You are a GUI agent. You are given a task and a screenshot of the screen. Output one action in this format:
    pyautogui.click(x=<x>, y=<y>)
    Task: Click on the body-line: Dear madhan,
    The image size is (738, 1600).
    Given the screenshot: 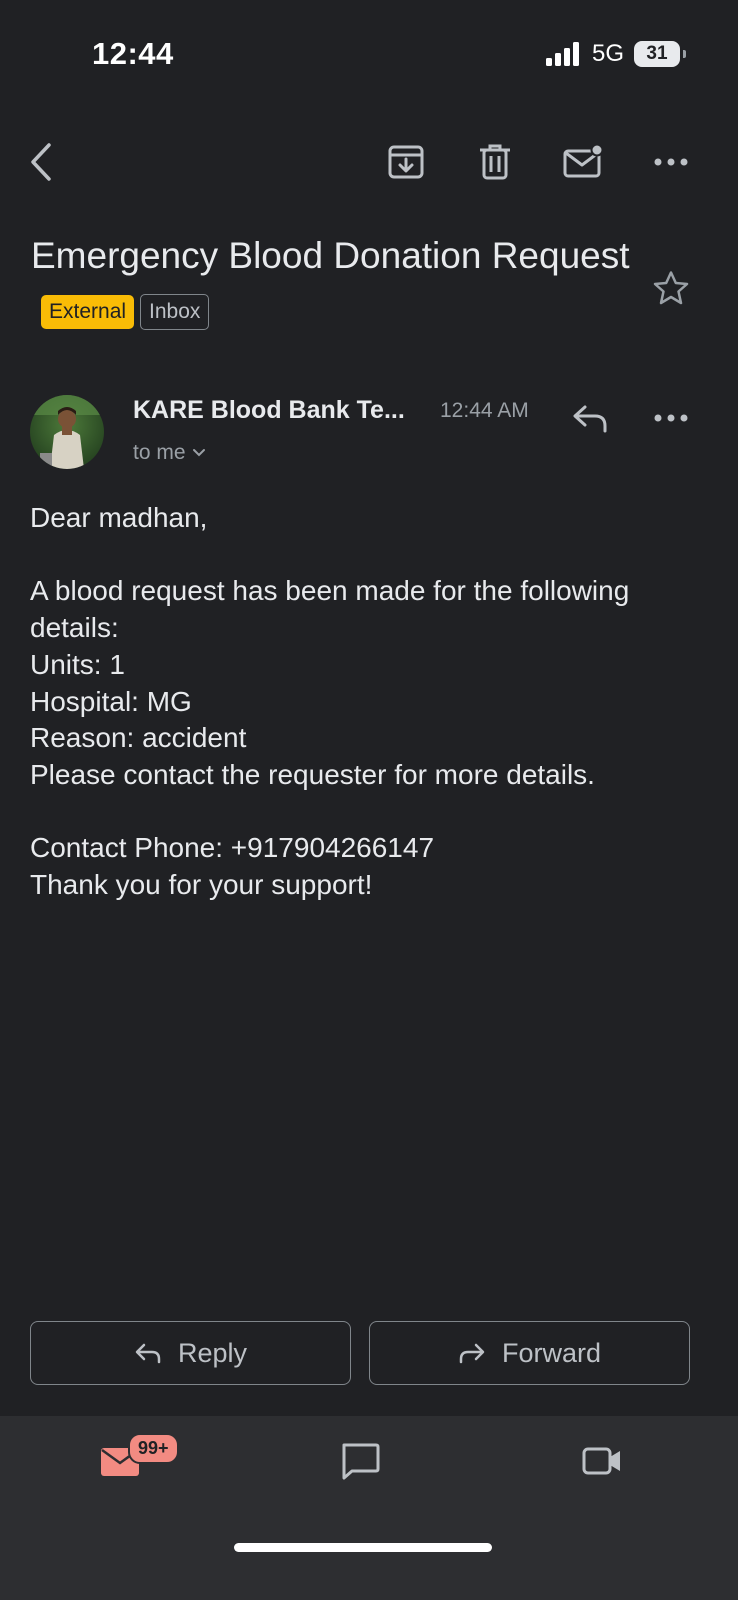 What is the action you would take?
    pyautogui.click(x=119, y=517)
    